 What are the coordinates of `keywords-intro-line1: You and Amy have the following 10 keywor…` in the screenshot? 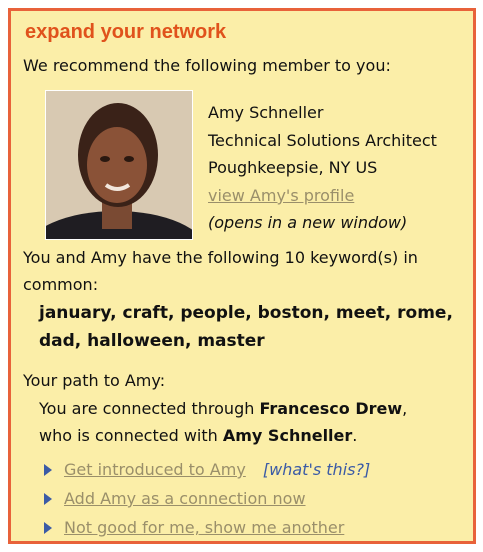 It's located at (220, 257).